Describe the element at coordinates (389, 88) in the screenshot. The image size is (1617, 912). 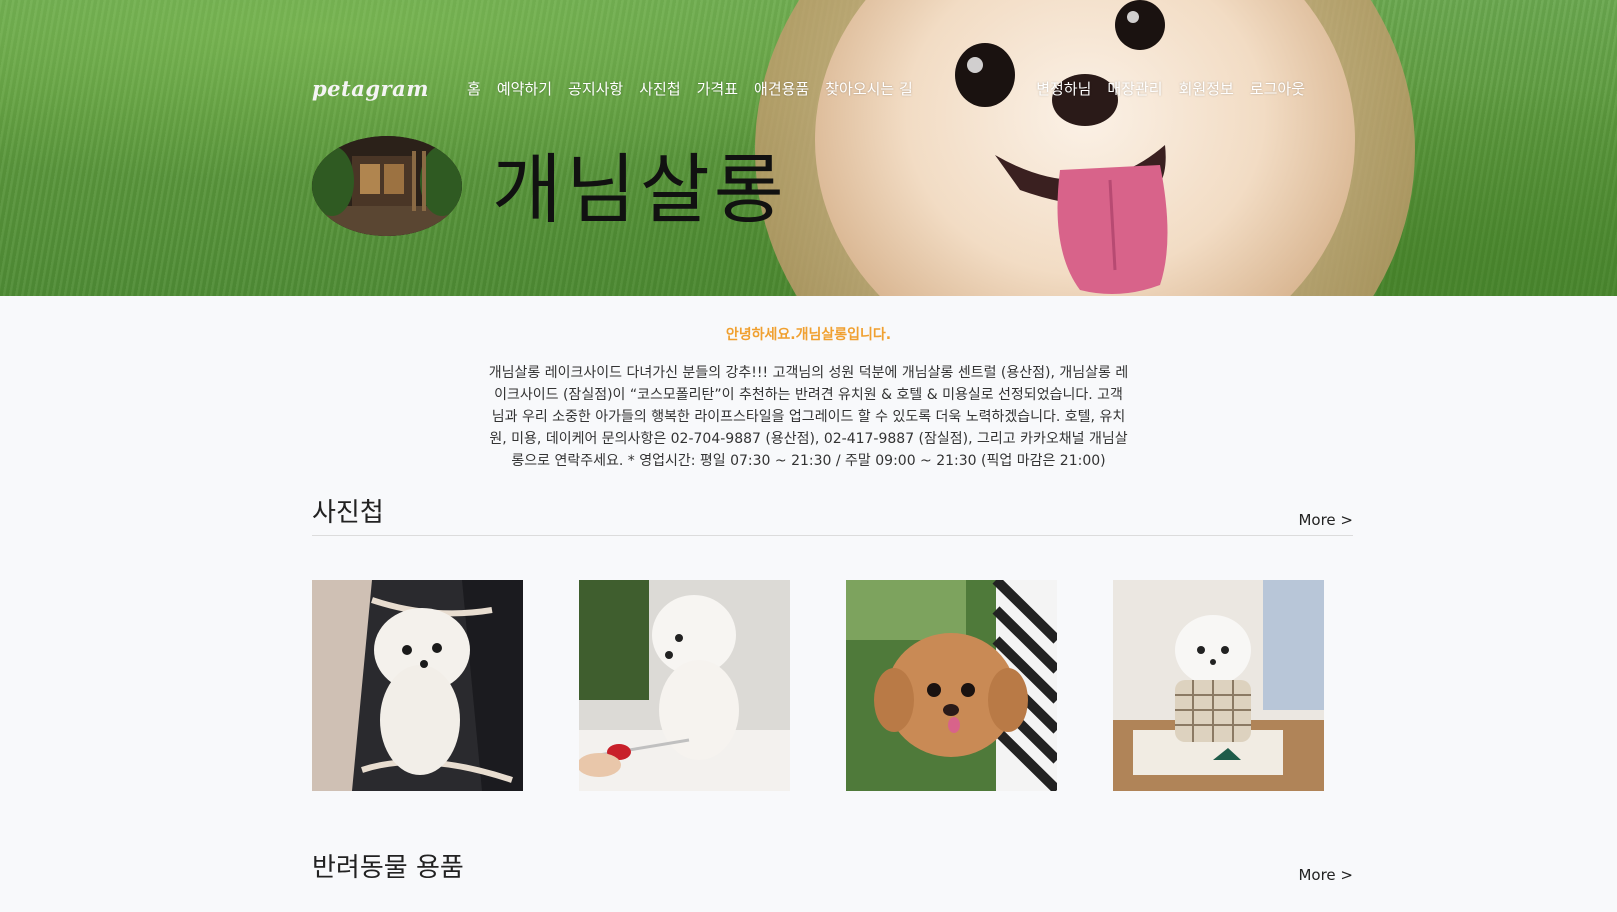
I see `brand-logo: petagram` at that location.